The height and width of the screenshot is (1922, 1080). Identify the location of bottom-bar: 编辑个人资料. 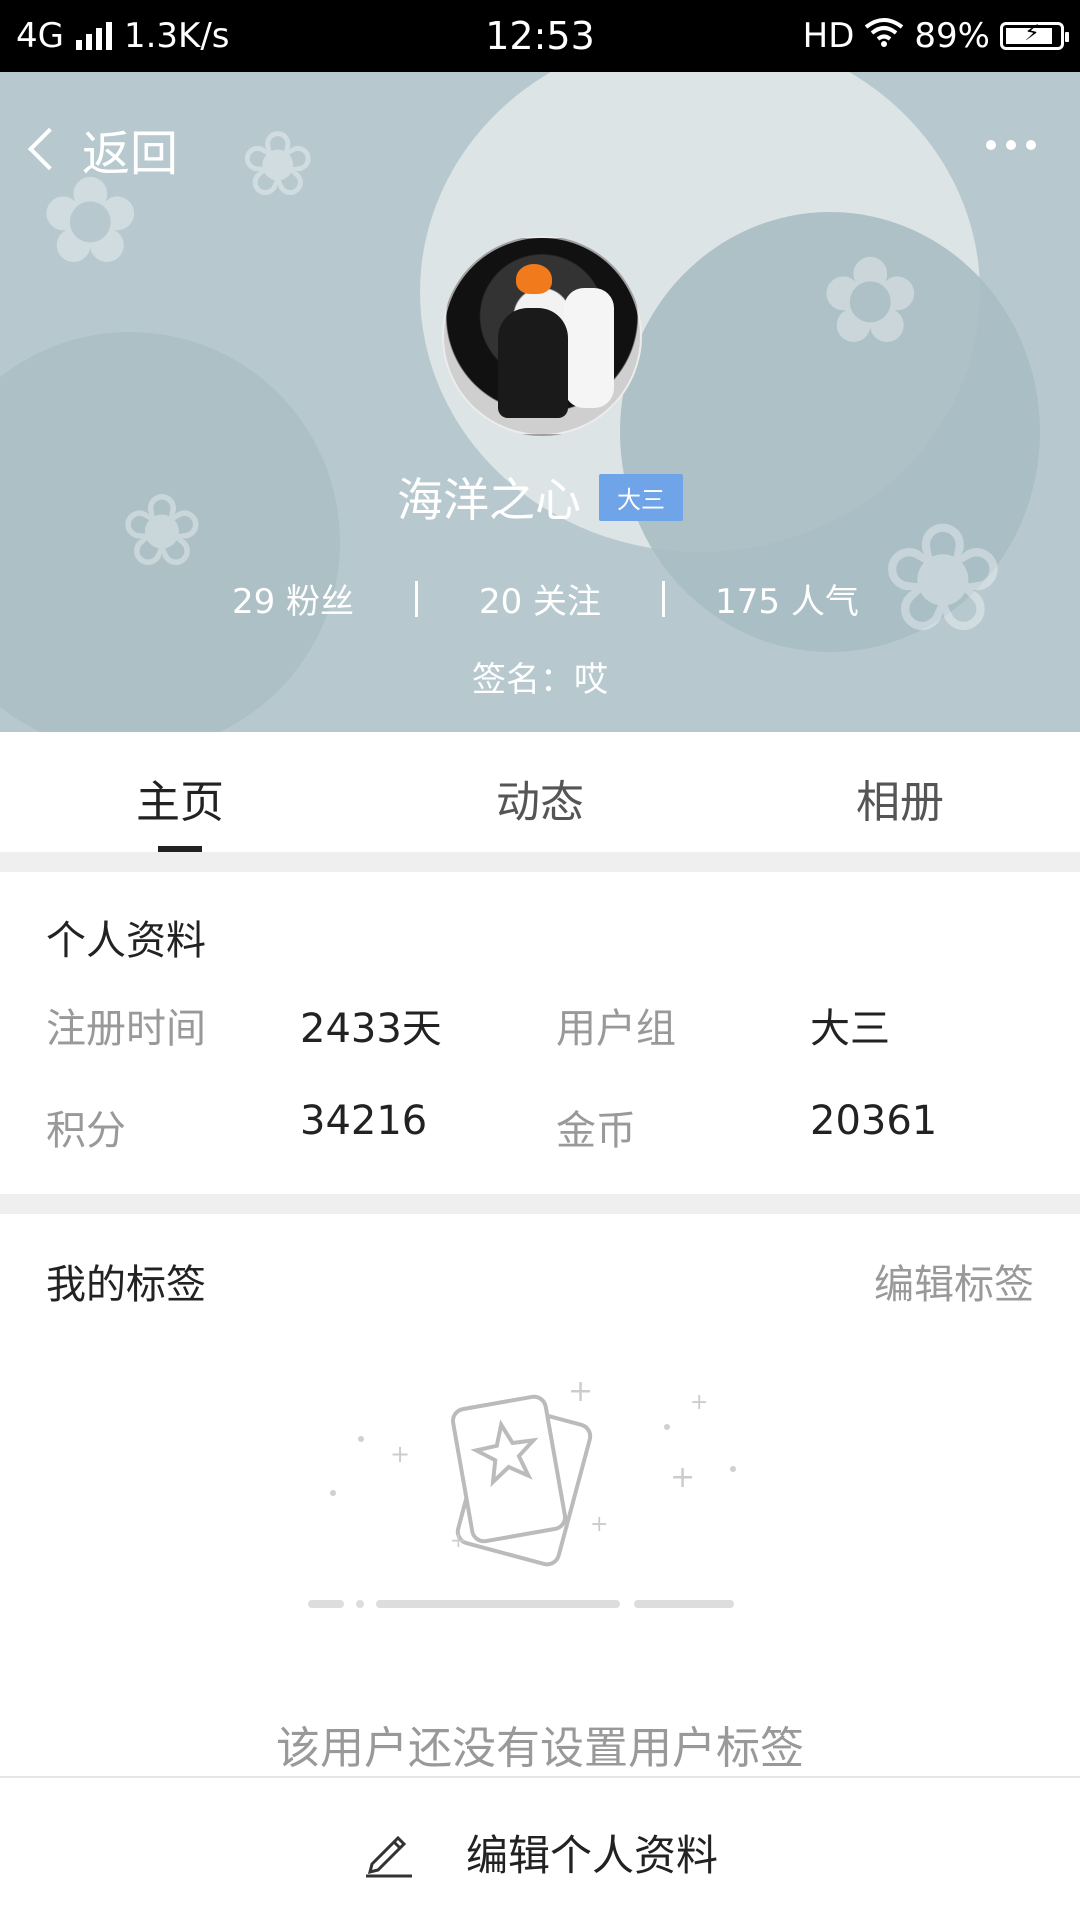
(540, 1849).